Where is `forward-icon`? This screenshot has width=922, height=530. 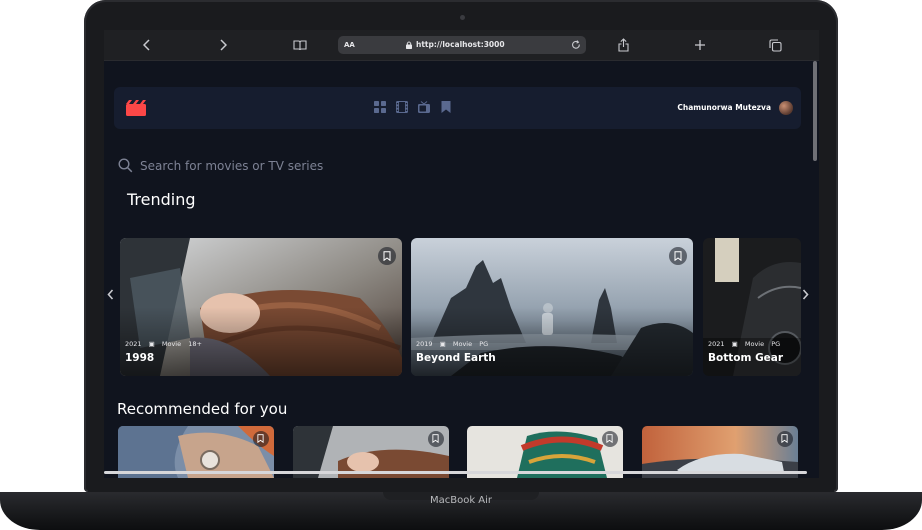 forward-icon is located at coordinates (223, 45).